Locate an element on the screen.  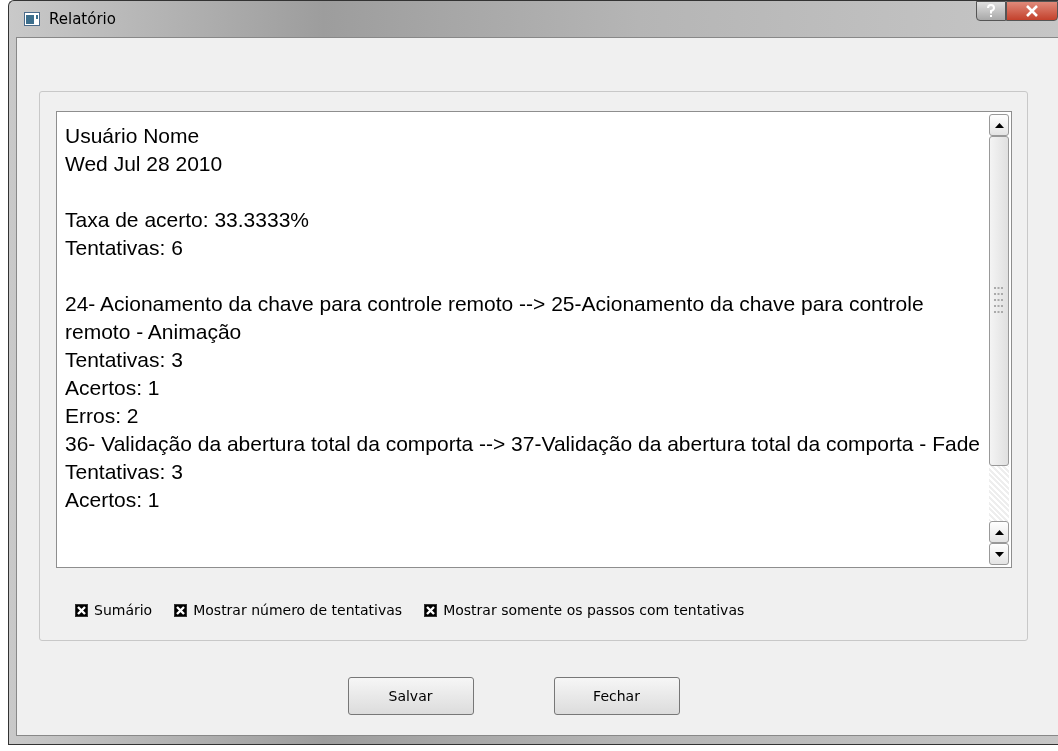
help-icon is located at coordinates (991, 11).